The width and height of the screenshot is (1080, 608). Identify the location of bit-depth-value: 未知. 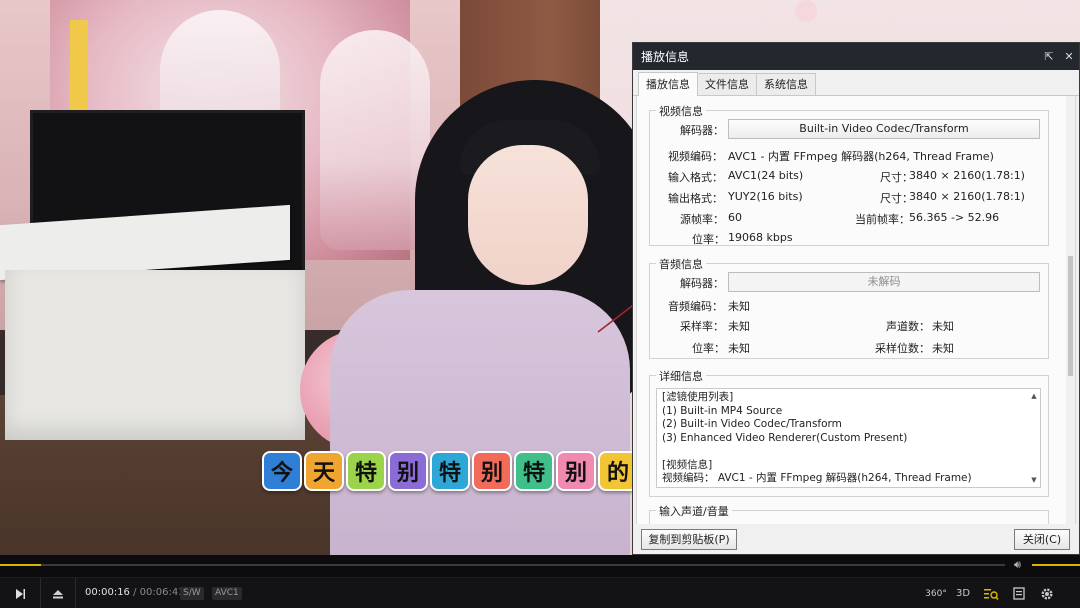
(943, 348).